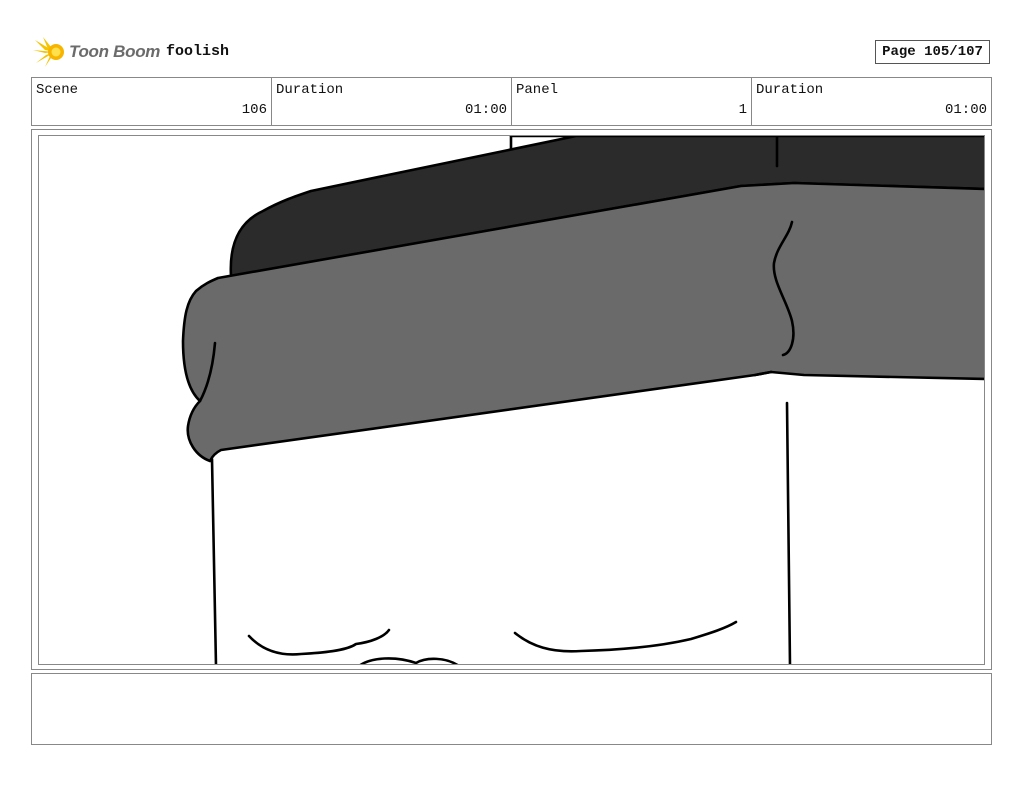 The width and height of the screenshot is (1024, 791). What do you see at coordinates (254, 110) in the screenshot?
I see `scene-value: 106` at bounding box center [254, 110].